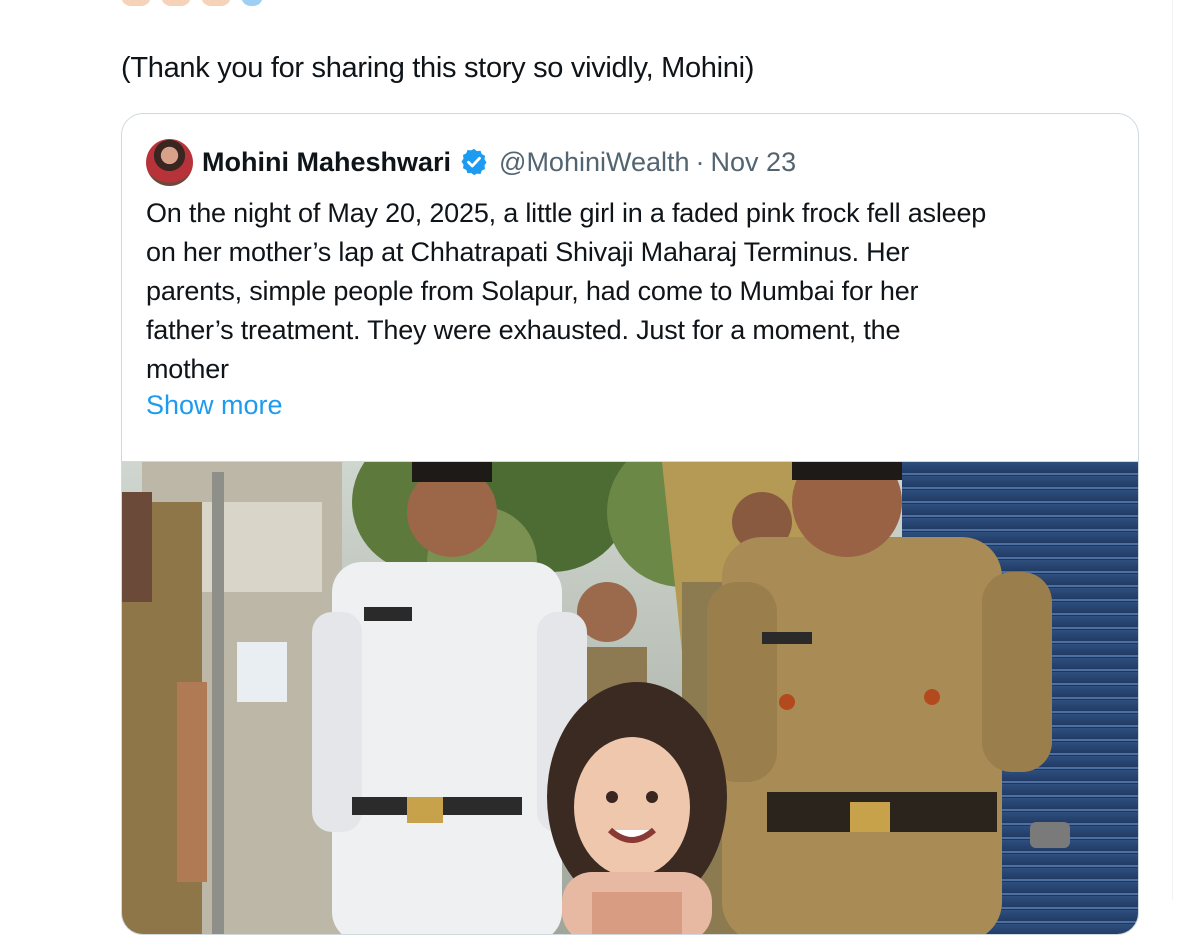  I want to click on author-handle: @MohiniWealth, so click(594, 162).